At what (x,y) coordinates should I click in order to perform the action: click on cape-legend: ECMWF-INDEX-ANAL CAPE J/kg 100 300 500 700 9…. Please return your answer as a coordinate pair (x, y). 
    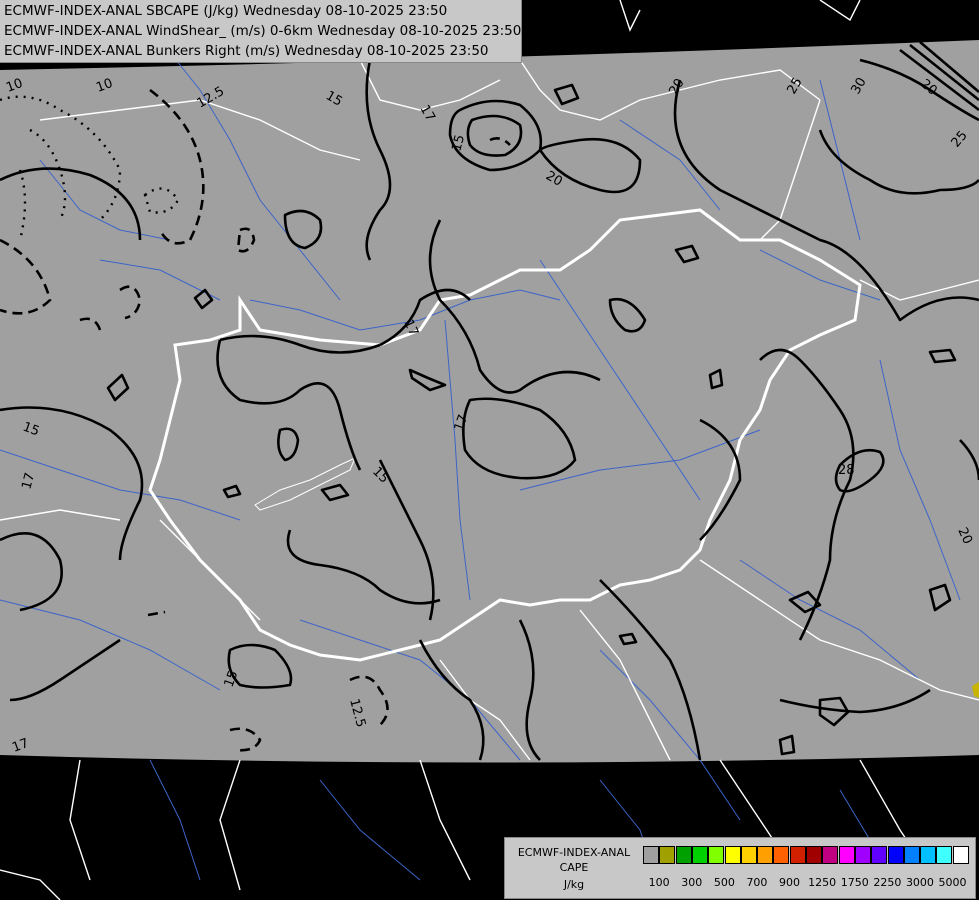
    Looking at the image, I should click on (740, 868).